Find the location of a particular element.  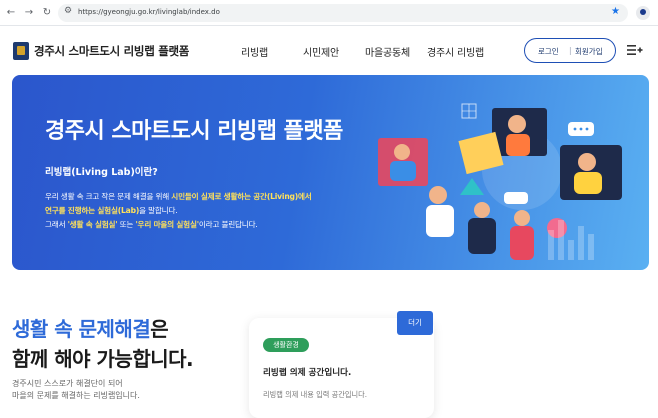

section-desc-line1: 경주시민 스스로가 해결단이 되어 is located at coordinates (67, 383).